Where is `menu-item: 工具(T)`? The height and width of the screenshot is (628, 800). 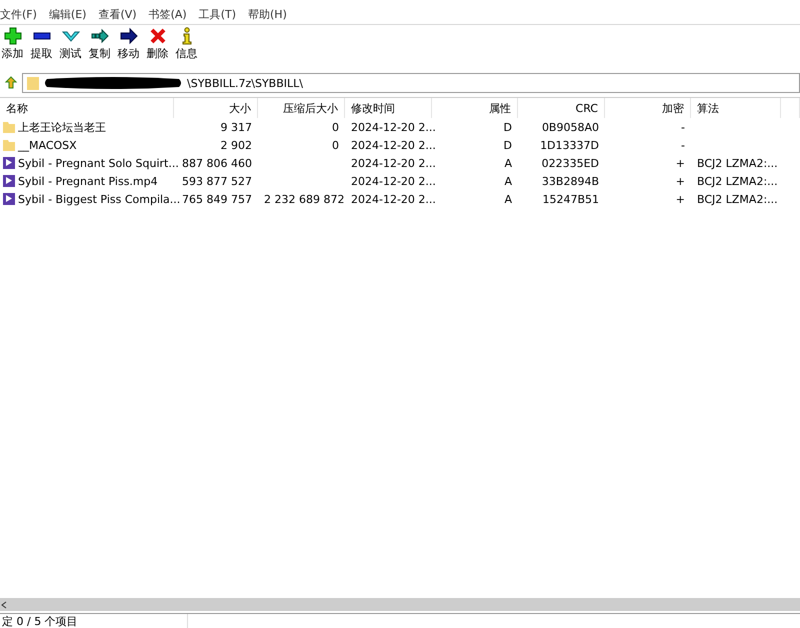 menu-item: 工具(T) is located at coordinates (217, 14).